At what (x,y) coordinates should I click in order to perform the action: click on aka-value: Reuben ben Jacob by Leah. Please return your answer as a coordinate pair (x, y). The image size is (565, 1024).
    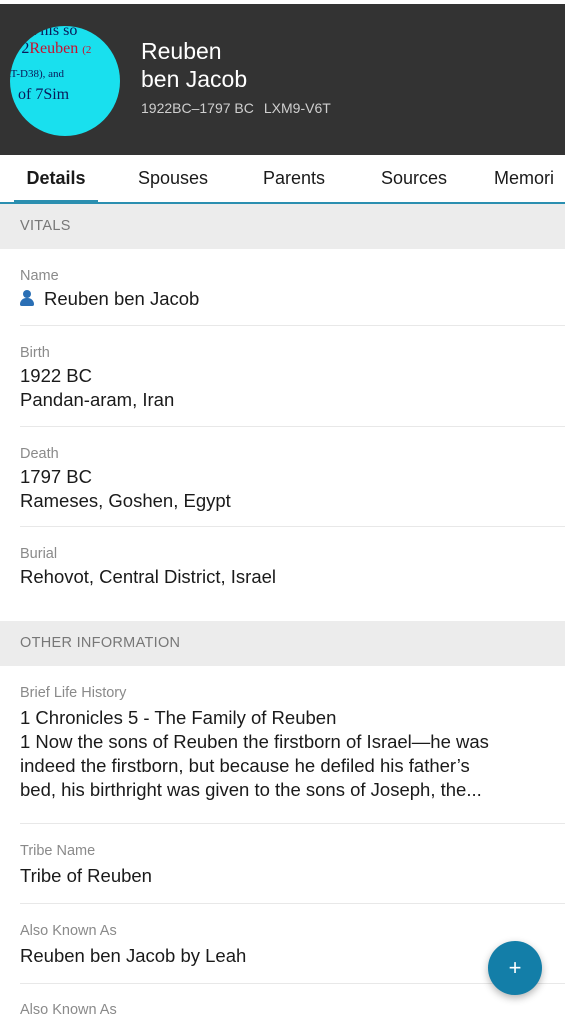
    Looking at the image, I should click on (133, 955).